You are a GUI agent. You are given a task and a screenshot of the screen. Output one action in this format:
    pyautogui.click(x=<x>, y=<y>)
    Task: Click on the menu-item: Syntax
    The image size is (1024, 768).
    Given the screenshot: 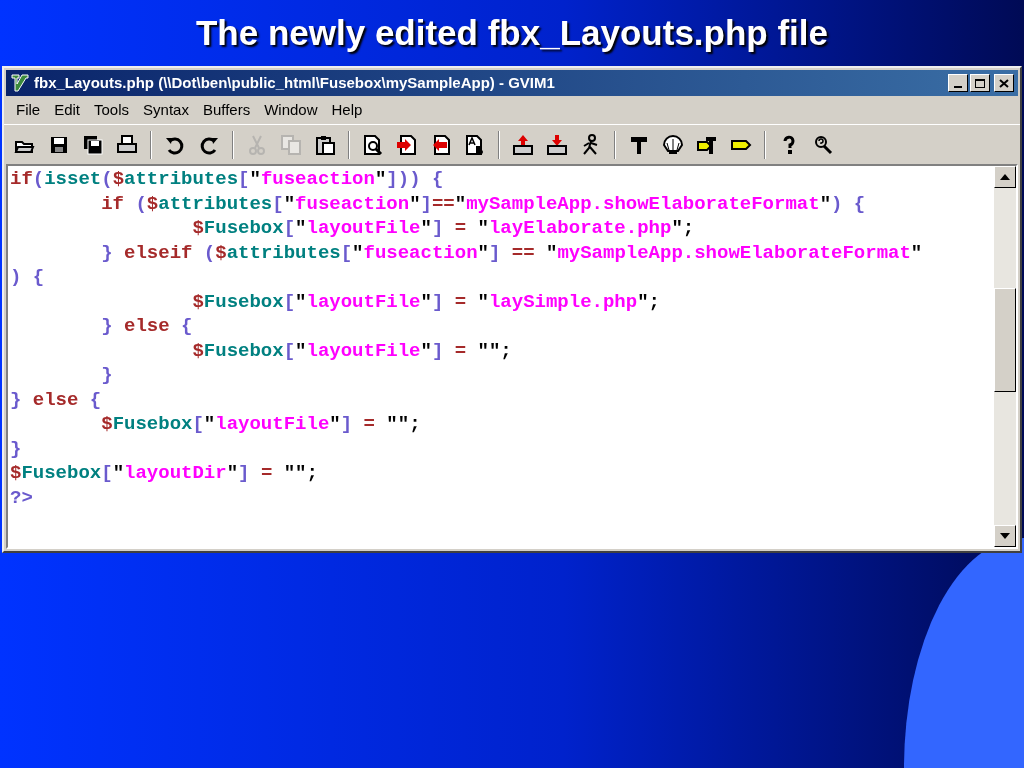 What is the action you would take?
    pyautogui.click(x=166, y=110)
    